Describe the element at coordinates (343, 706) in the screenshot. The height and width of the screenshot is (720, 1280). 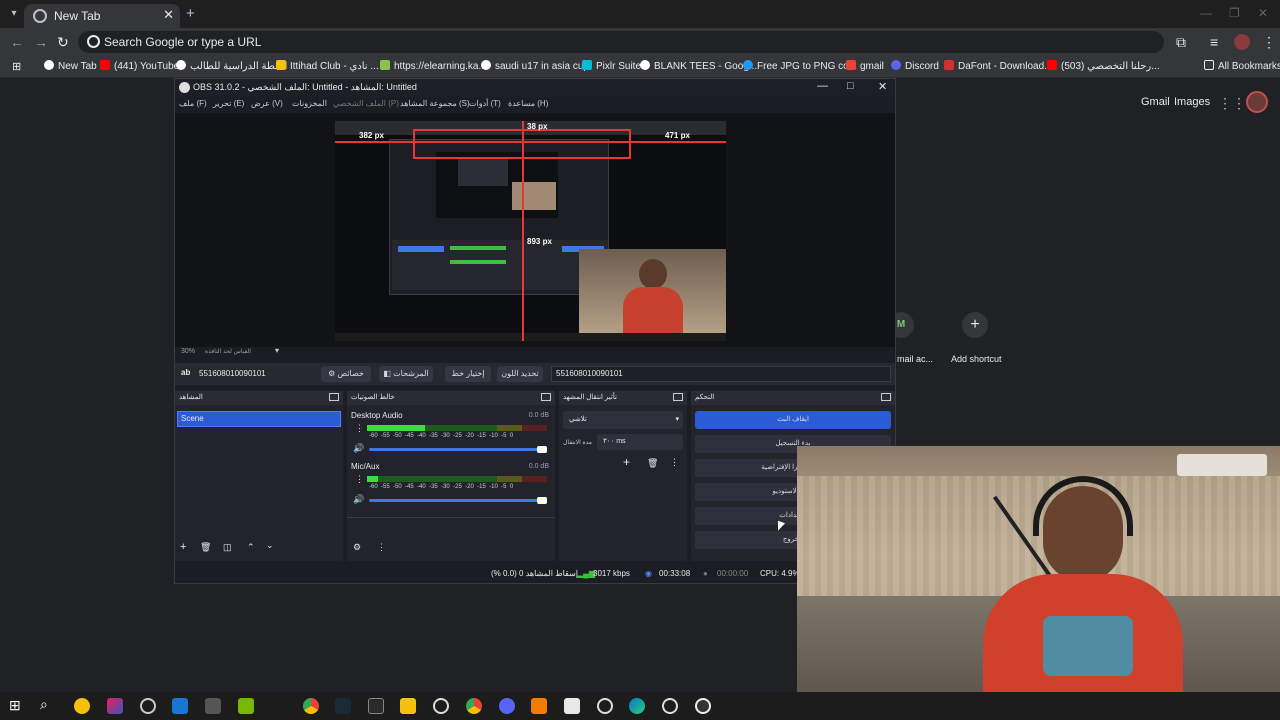
I see `steam-icon` at that location.